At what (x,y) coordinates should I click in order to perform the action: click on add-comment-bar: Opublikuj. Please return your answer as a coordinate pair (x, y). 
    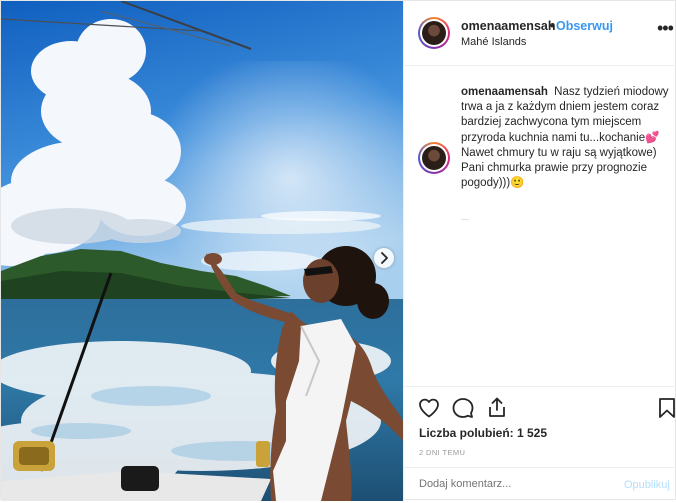
    Looking at the image, I should click on (540, 485).